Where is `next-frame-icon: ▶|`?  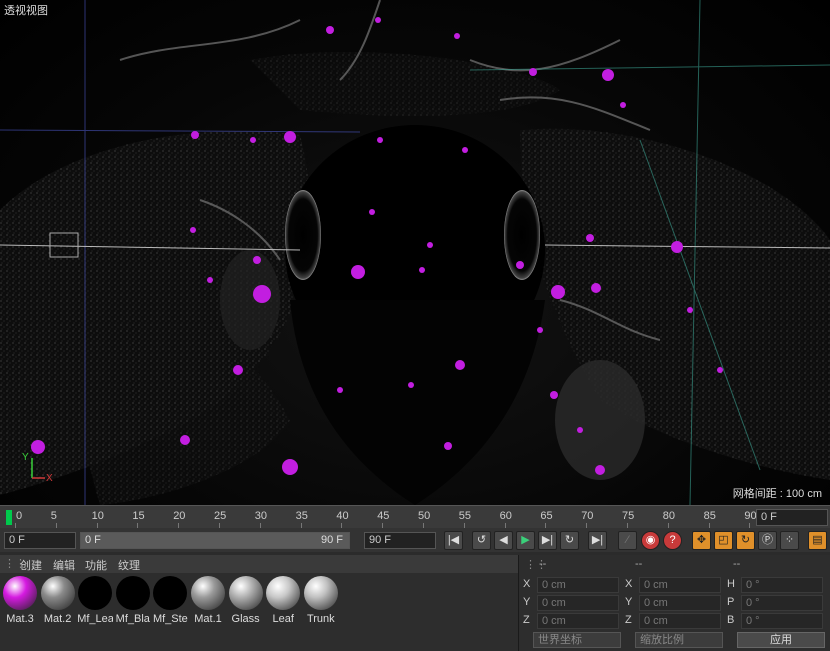
next-frame-icon: ▶| is located at coordinates (547, 540).